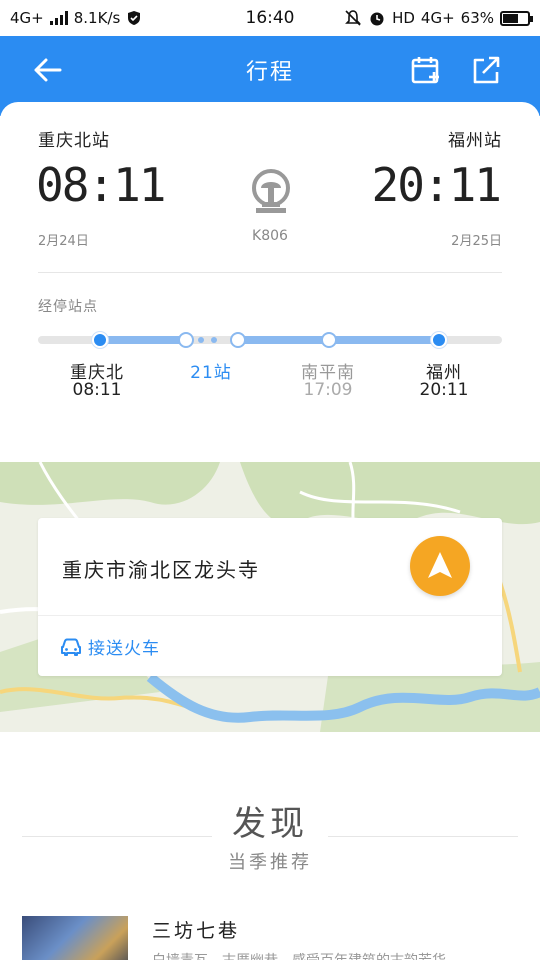 The width and height of the screenshot is (540, 960). Describe the element at coordinates (101, 185) in the screenshot. I see `depart-time: 08:11` at that location.